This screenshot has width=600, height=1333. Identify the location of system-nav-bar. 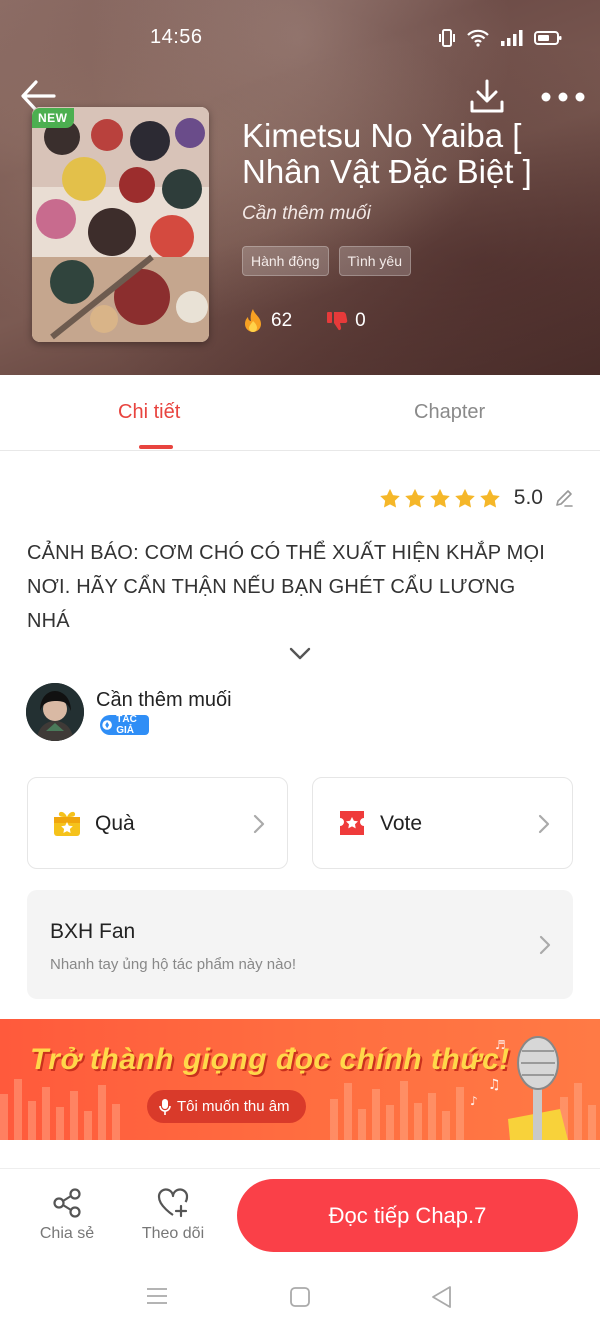
(300, 1296).